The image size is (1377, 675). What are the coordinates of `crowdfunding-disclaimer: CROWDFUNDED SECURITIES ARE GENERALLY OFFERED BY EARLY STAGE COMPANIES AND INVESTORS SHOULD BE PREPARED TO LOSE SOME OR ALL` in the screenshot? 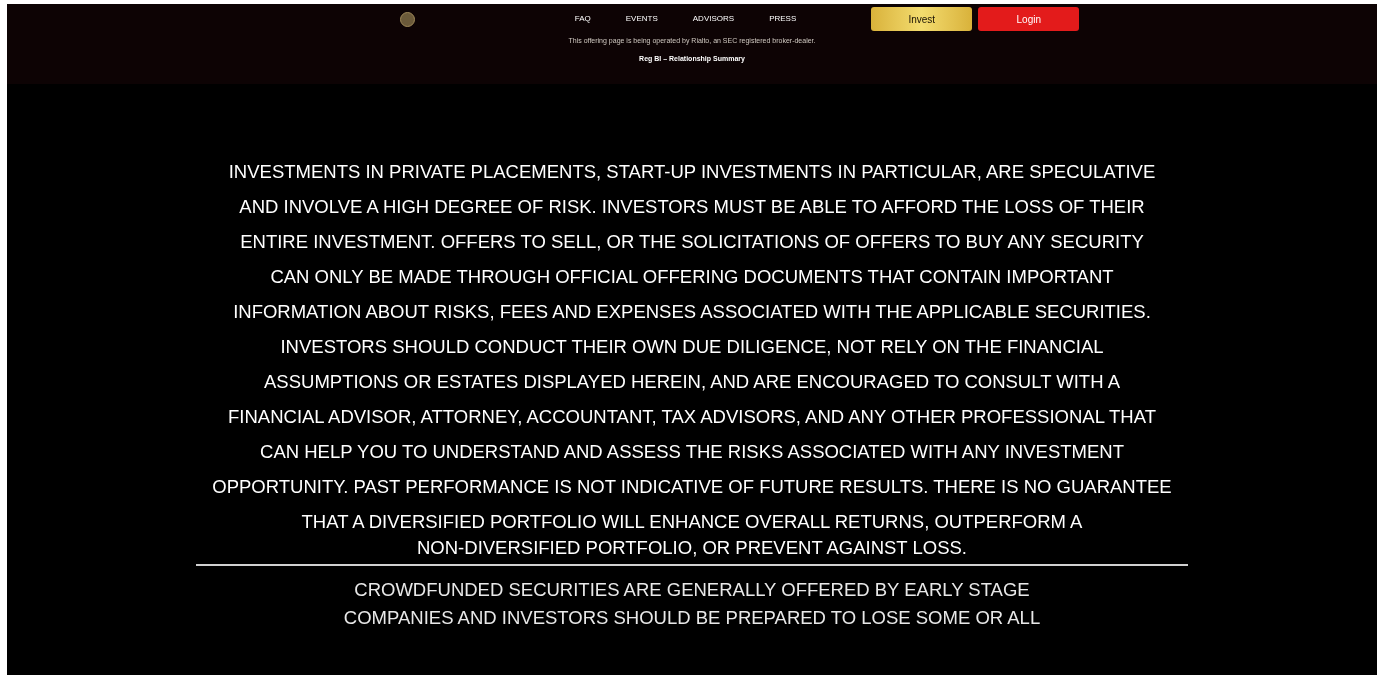 It's located at (692, 604).